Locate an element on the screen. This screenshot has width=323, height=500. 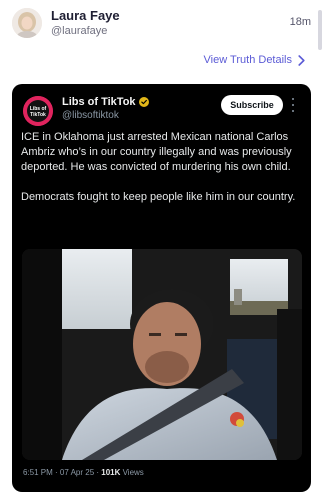
more-options-icon is located at coordinates (293, 105).